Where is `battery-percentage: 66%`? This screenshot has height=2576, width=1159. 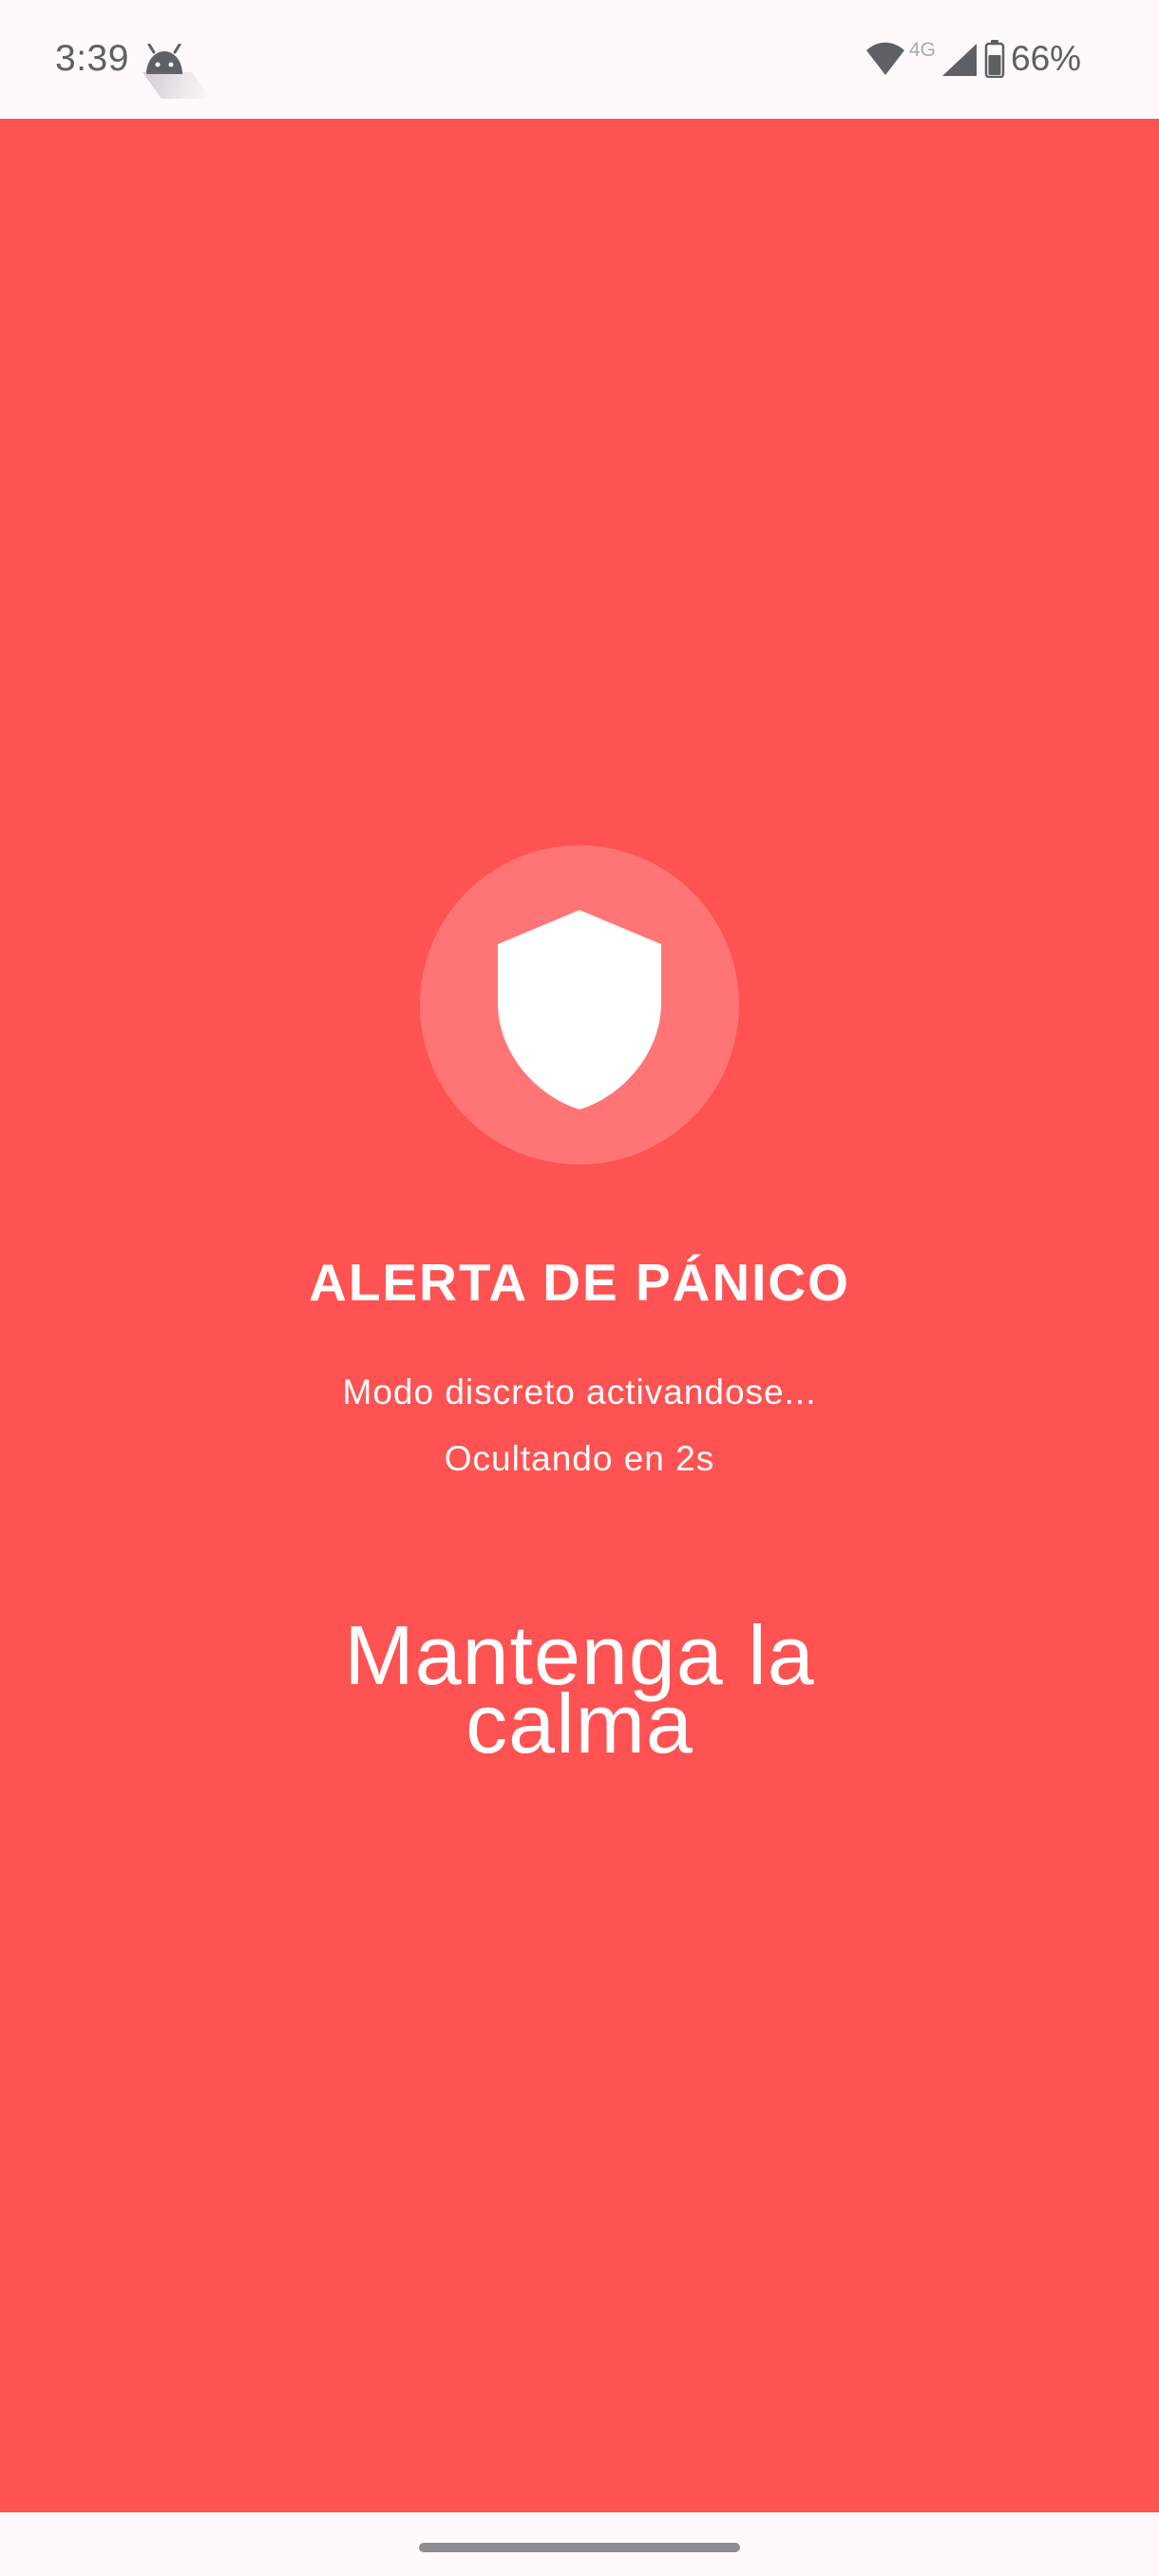
battery-percentage: 66% is located at coordinates (1046, 58).